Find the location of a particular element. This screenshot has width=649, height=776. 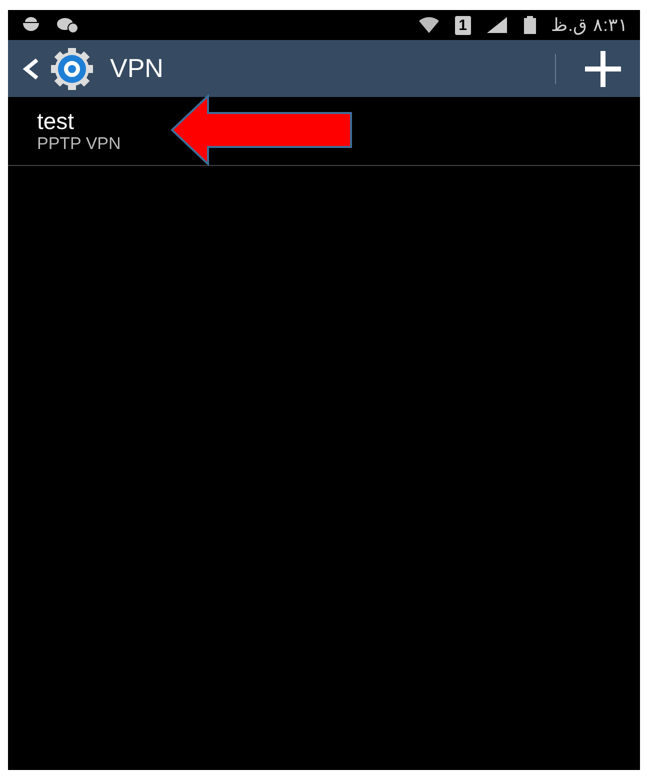

back-chevron-icon is located at coordinates (31, 68).